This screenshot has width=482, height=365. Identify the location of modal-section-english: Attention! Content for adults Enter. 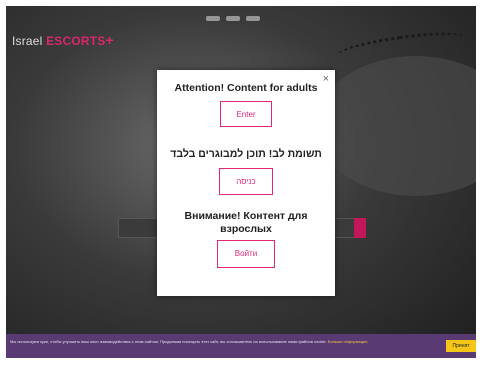
(246, 104).